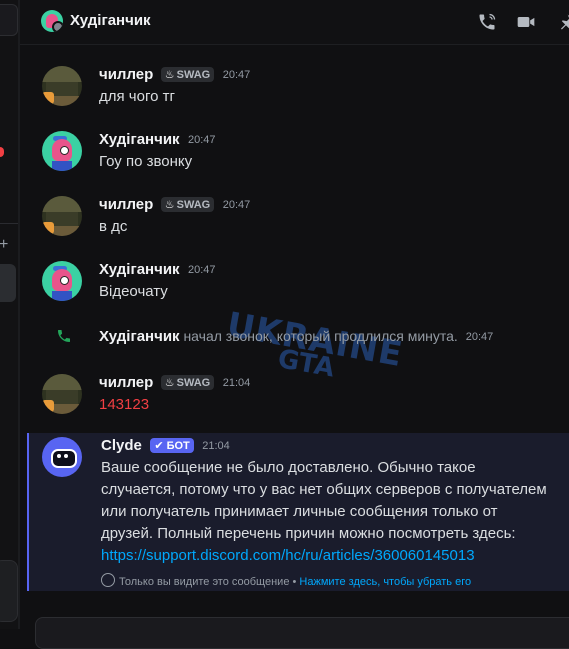  What do you see at coordinates (146, 161) in the screenshot?
I see `message-text: Гоу по звонку` at bounding box center [146, 161].